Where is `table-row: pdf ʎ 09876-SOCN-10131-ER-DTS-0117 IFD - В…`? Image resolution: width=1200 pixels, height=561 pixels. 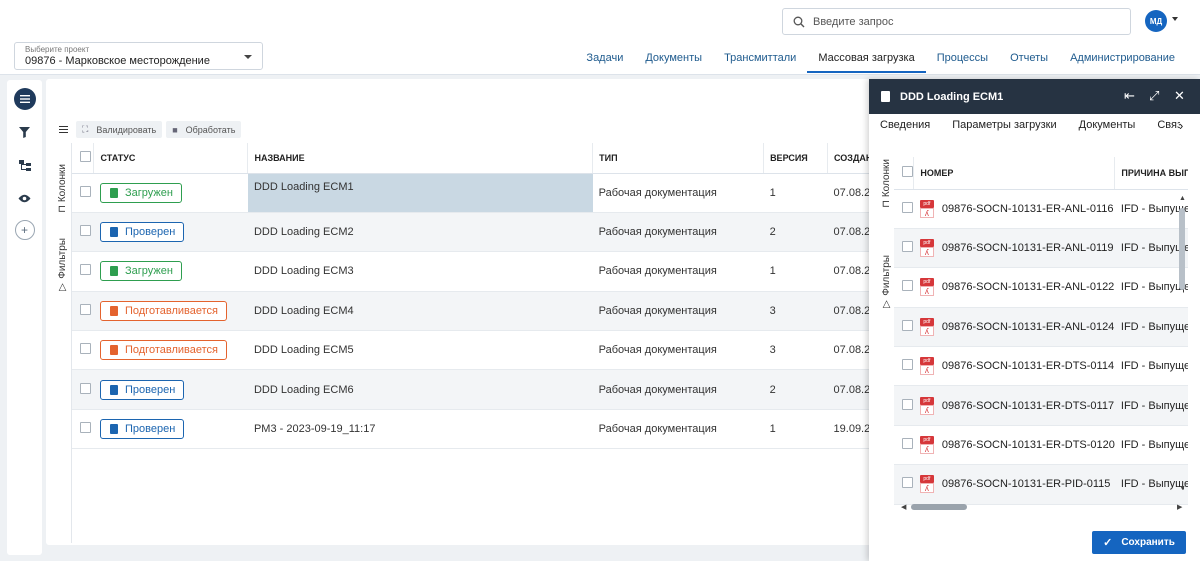
table-row: pdf ʎ 09876-SOCN-10131-ER-DTS-0117 IFD - В… is located at coordinates (1041, 405).